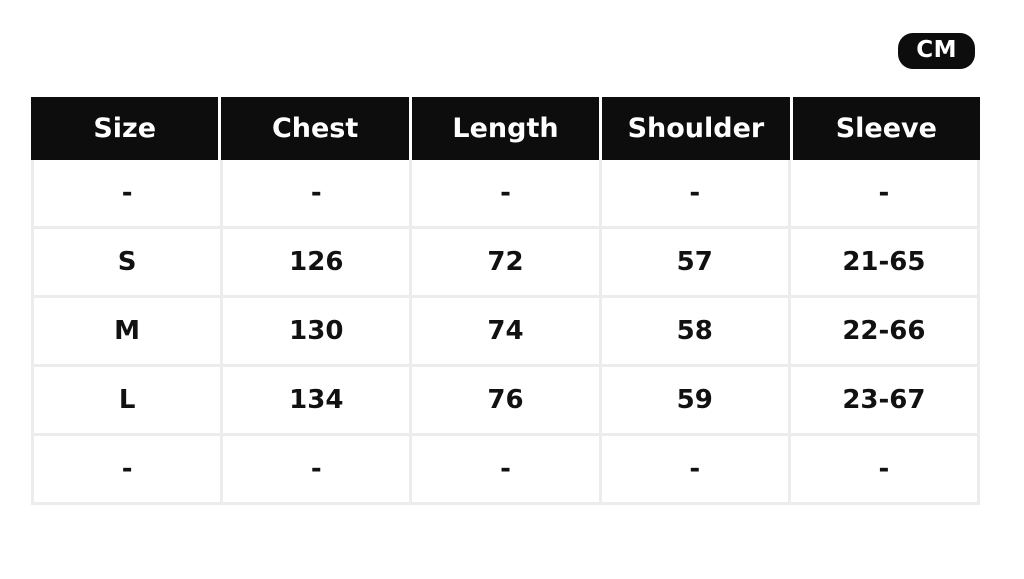 The image size is (1024, 579). I want to click on column-header-length: Length, so click(507, 128).